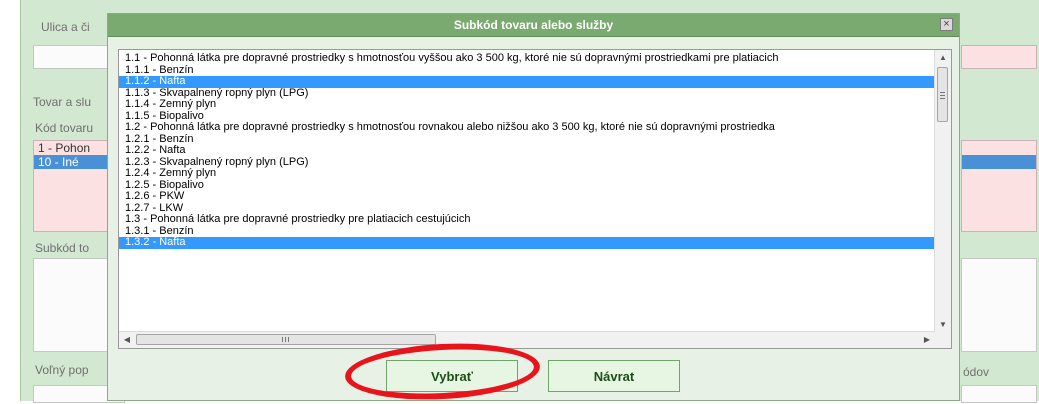  I want to click on dialog-titlebar: Subkód tovaru alebo služby ×, so click(533, 25).